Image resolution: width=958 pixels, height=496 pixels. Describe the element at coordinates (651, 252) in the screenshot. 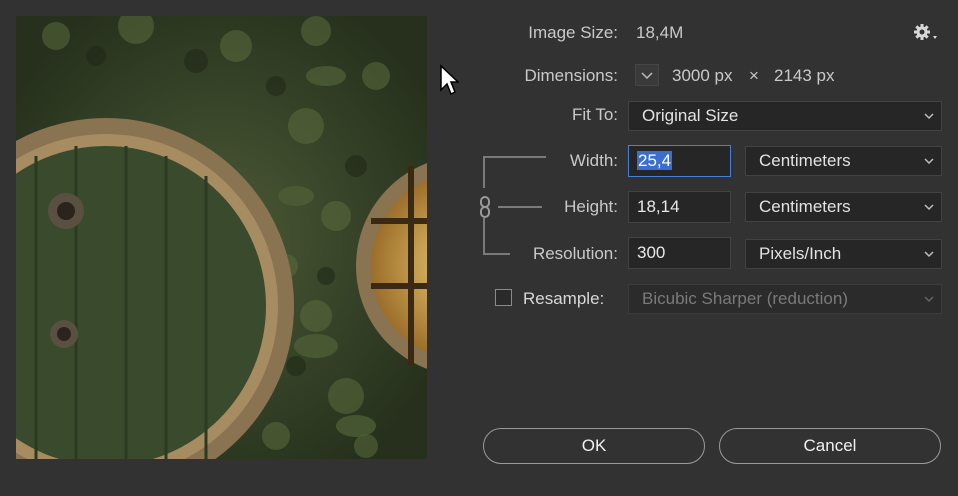

I see `resolution-value: 300` at that location.